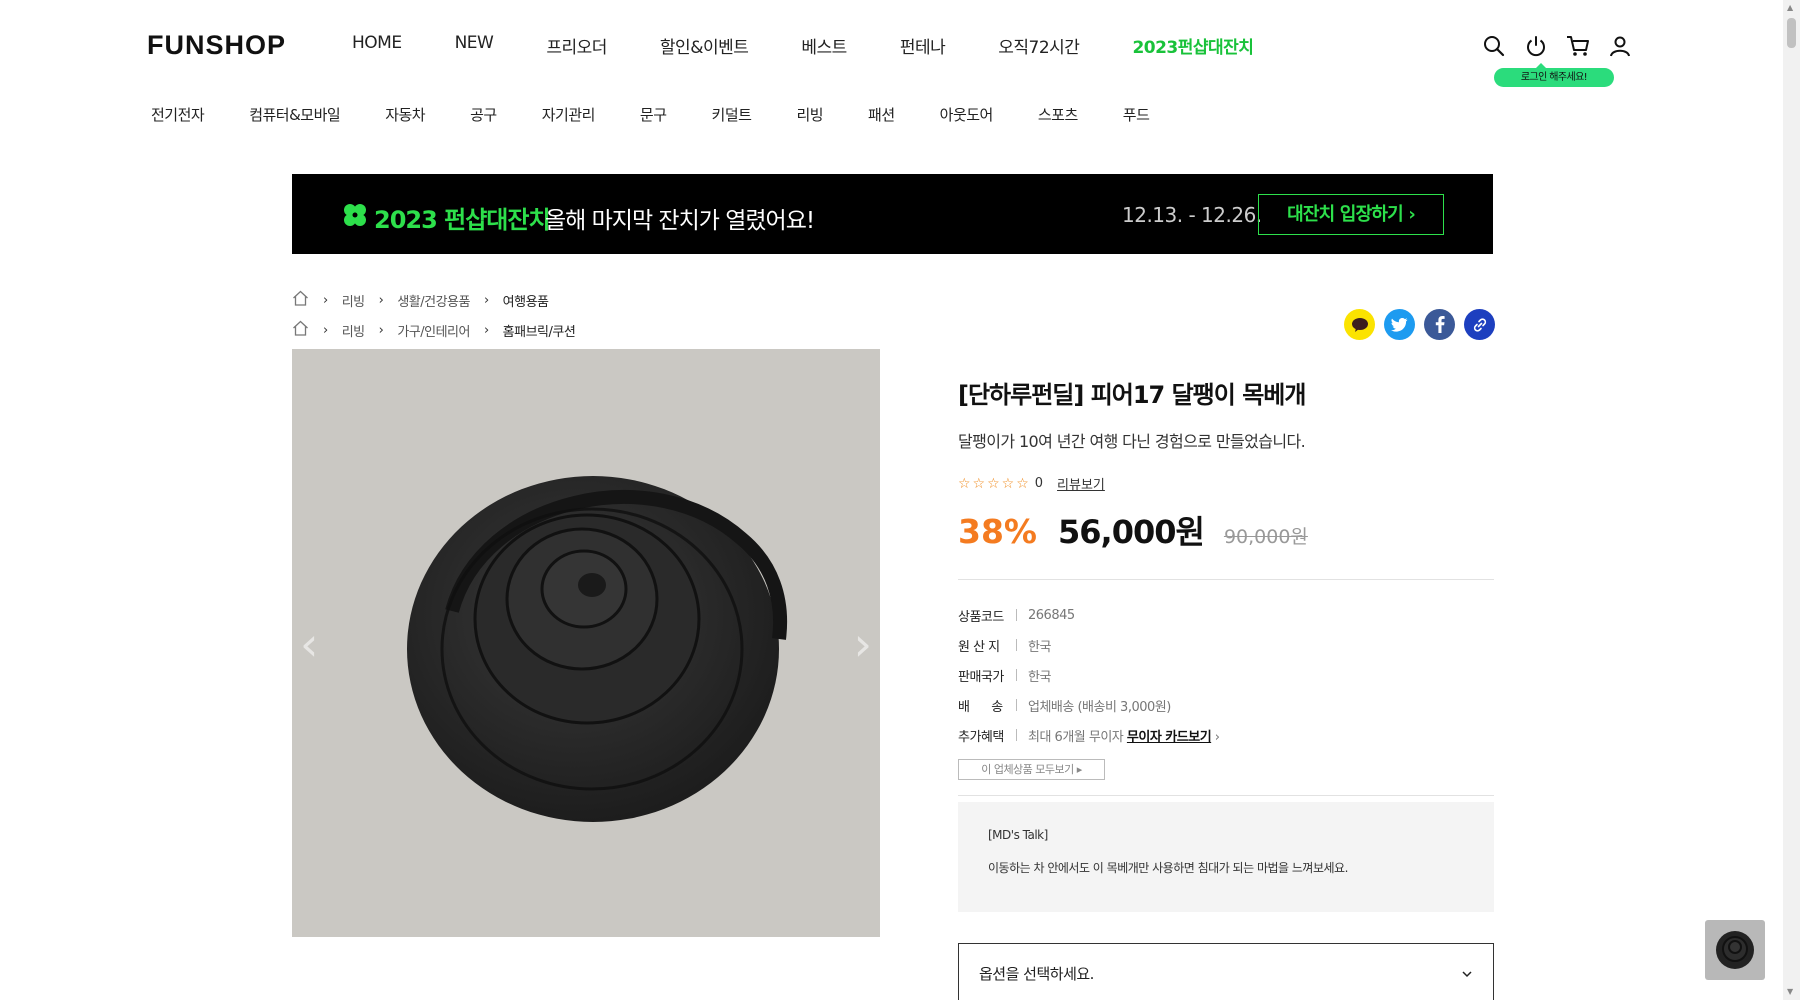  What do you see at coordinates (1265, 537) in the screenshot?
I see `original-price: 90,000원` at bounding box center [1265, 537].